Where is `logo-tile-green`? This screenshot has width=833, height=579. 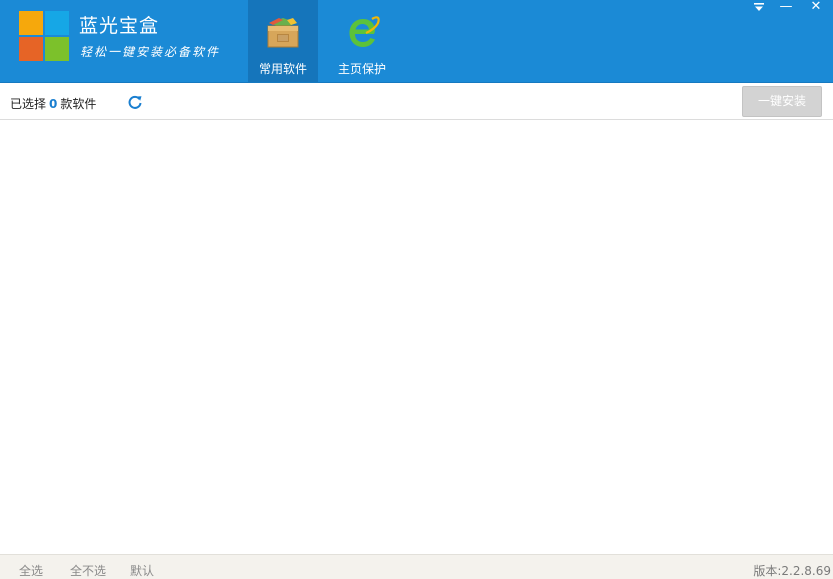 logo-tile-green is located at coordinates (57, 49).